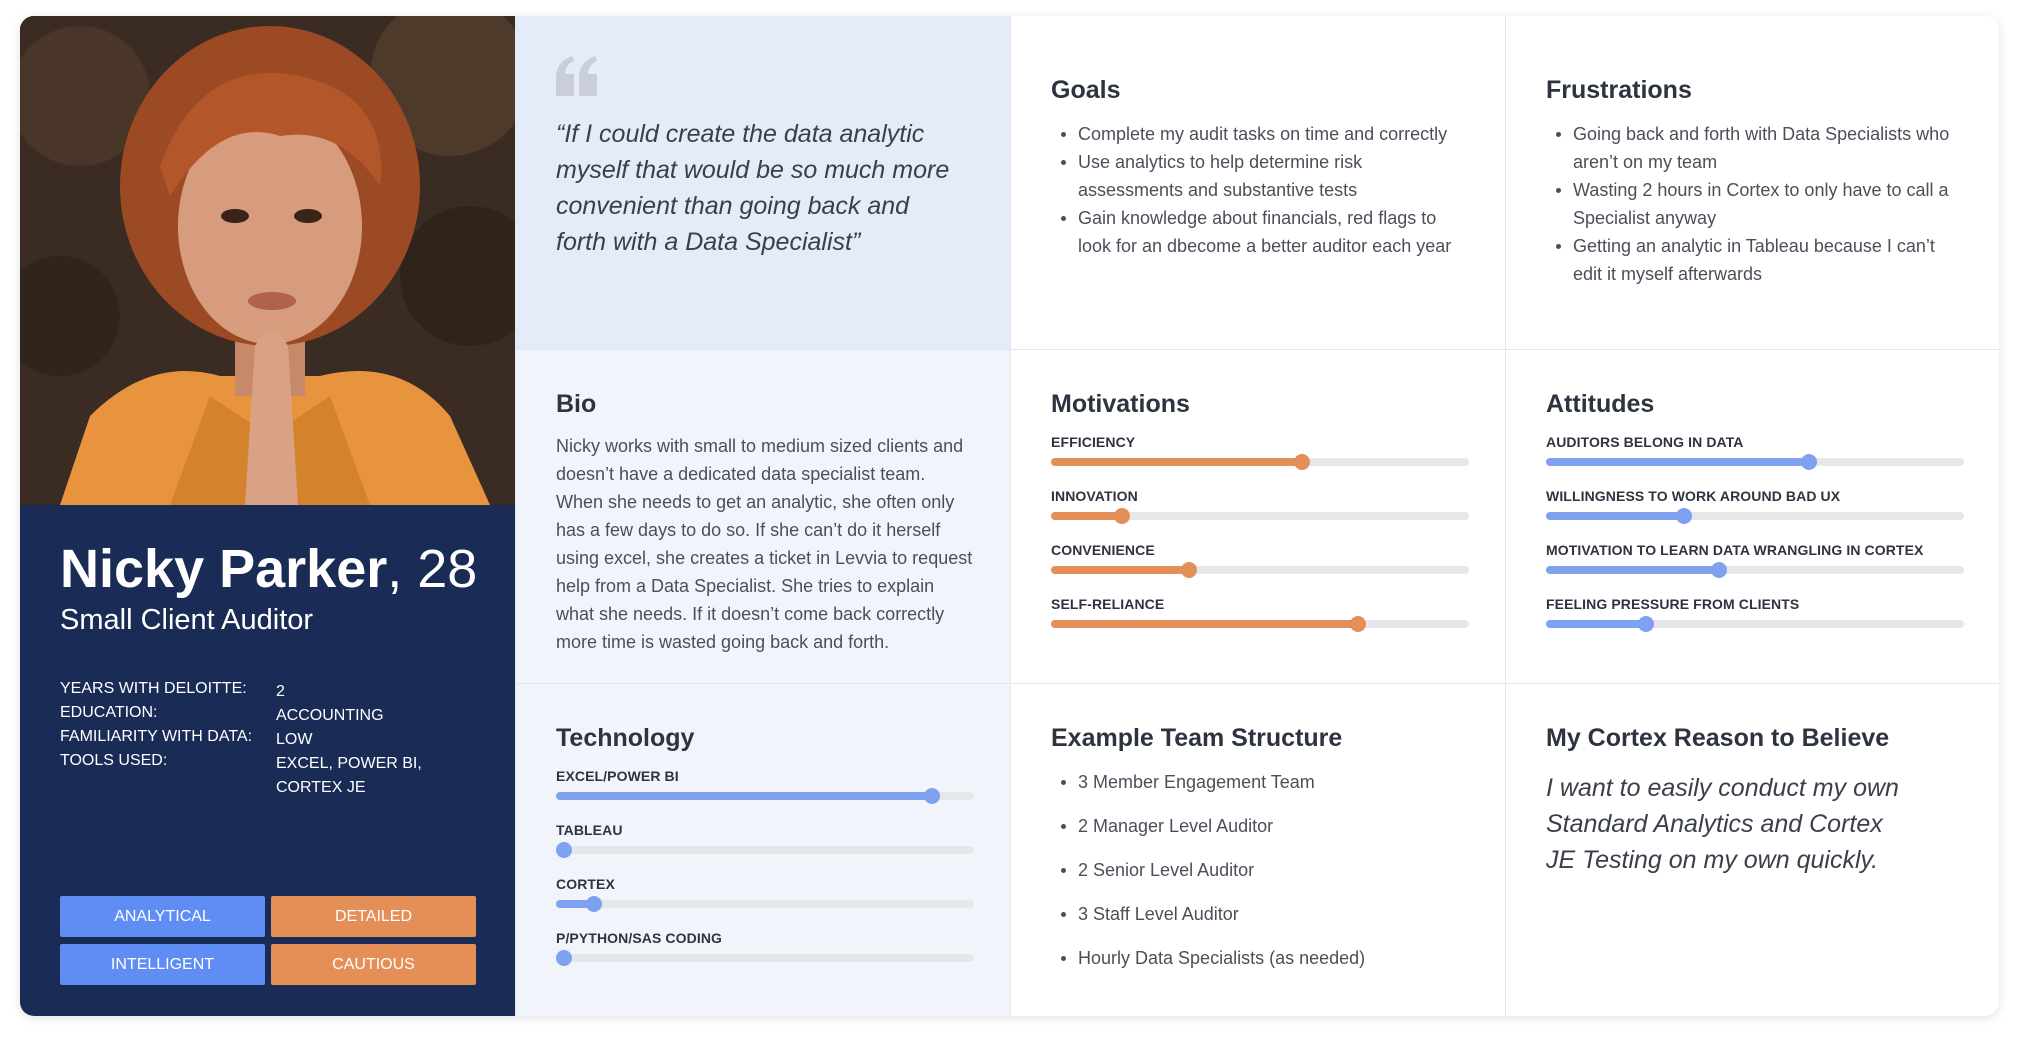 This screenshot has height=1040, width=2020. I want to click on persona-name-line: Nicky Parker, 28, so click(268, 569).